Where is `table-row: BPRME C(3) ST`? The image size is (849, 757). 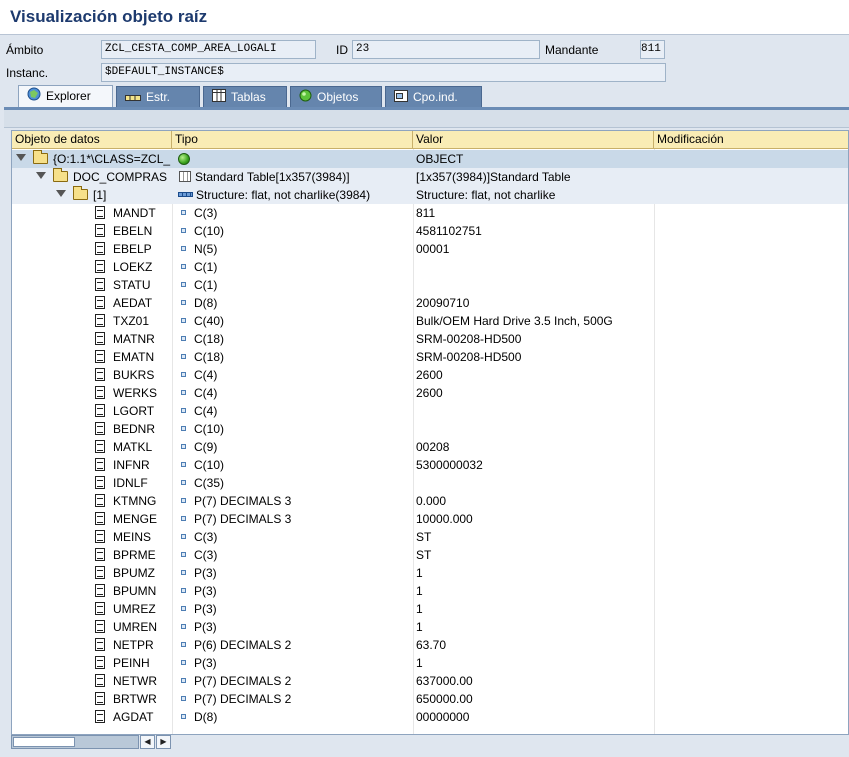 table-row: BPRME C(3) ST is located at coordinates (430, 555).